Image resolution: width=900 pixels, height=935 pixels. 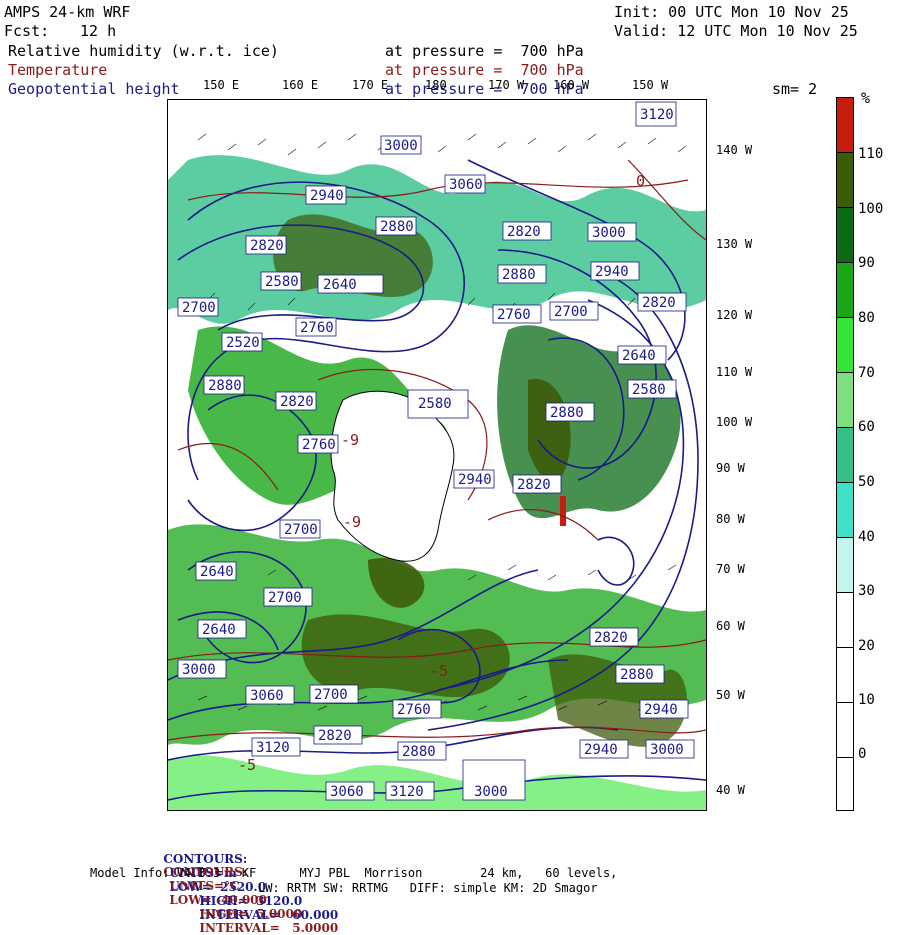 I want to click on colorbar-label: 40, so click(x=866, y=537).